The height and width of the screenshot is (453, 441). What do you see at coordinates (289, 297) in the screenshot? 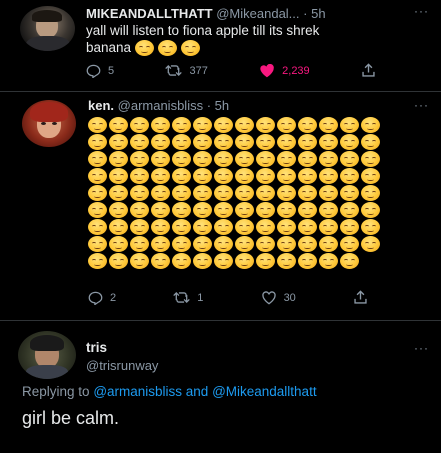
I see `like-count: 30` at bounding box center [289, 297].